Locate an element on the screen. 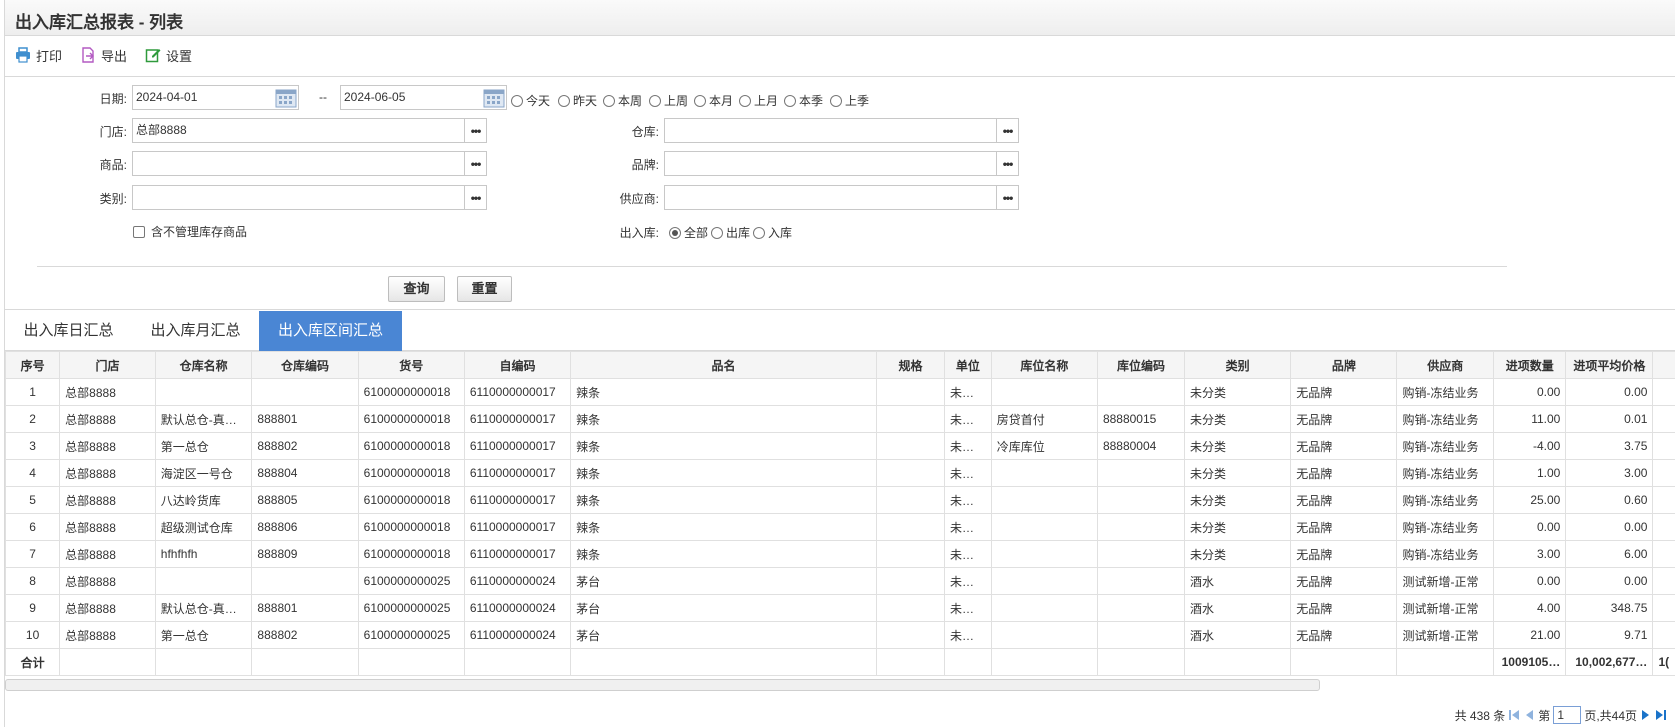 Image resolution: width=1675 pixels, height=727 pixels. print-button: 打印 is located at coordinates (38, 55).